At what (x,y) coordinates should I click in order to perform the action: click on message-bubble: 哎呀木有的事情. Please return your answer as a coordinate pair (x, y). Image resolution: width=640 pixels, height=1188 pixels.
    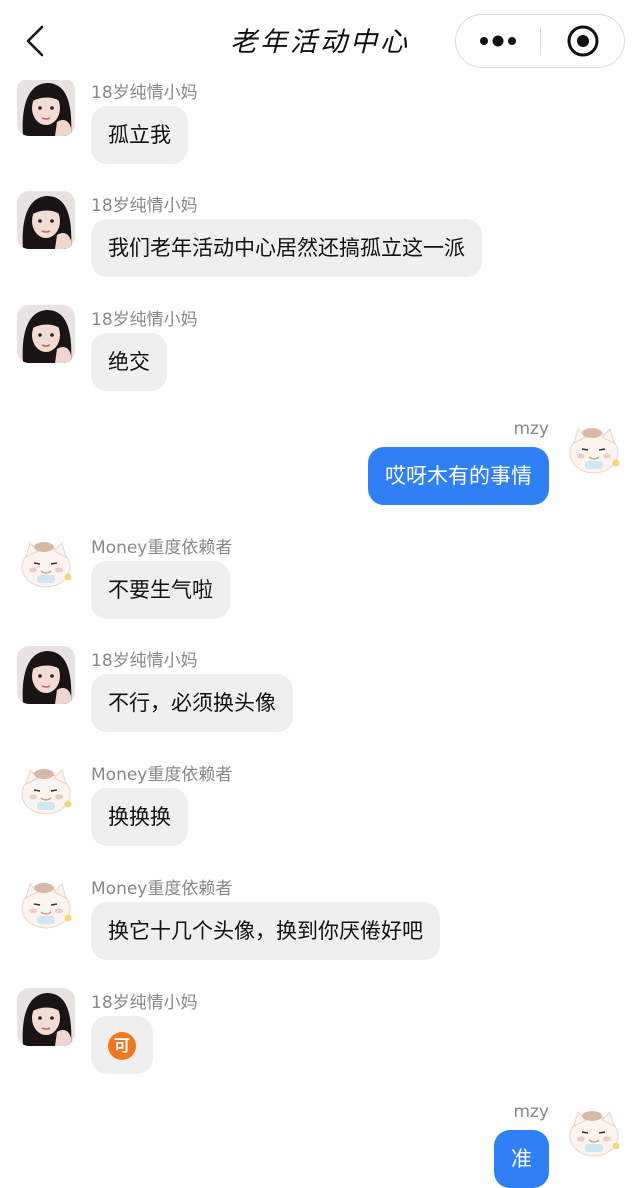
    Looking at the image, I should click on (458, 476).